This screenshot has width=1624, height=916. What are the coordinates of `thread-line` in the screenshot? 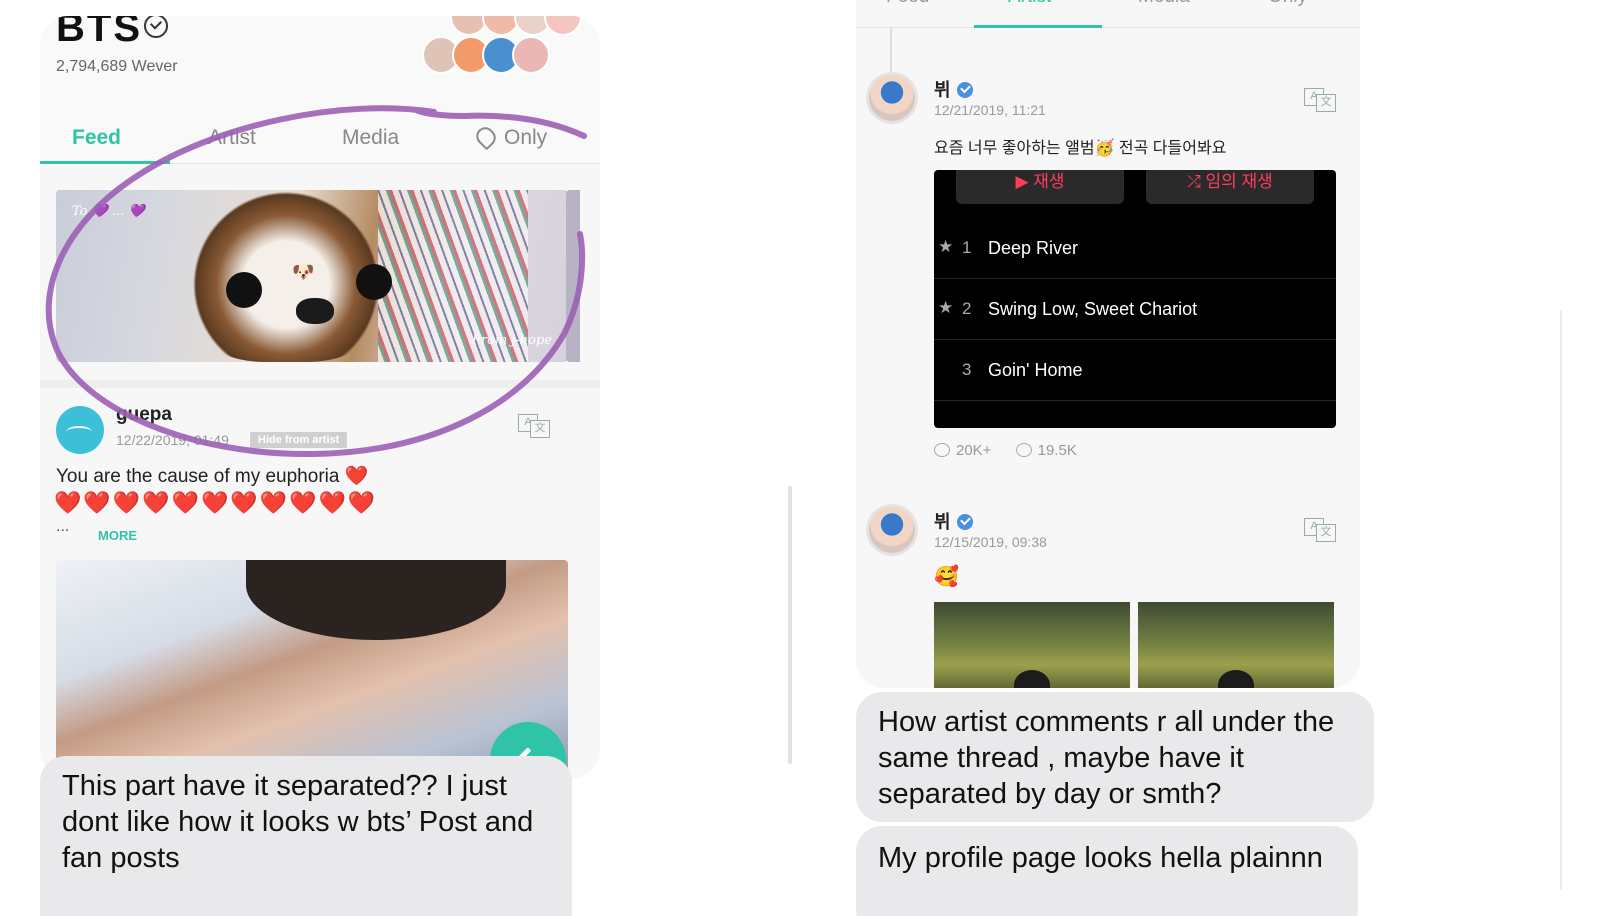 It's located at (891, 50).